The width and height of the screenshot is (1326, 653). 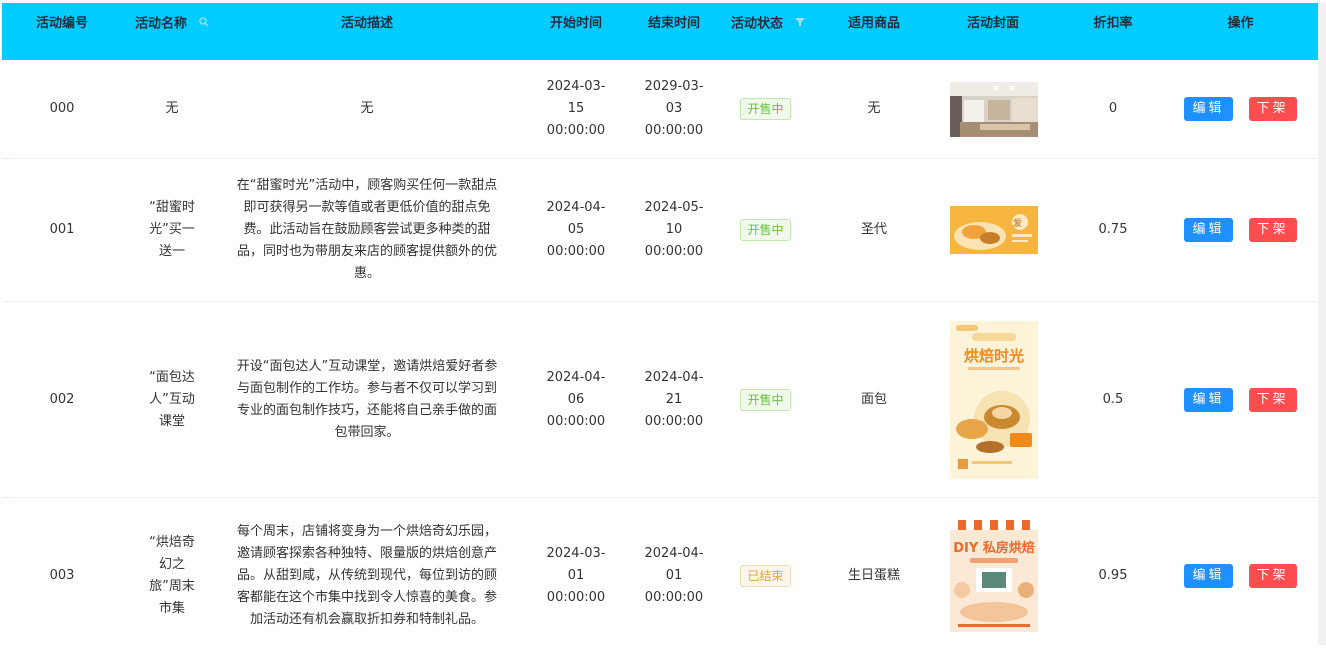 I want to click on cell-end: 2029-03- 03 00:00:00, so click(x=674, y=109).